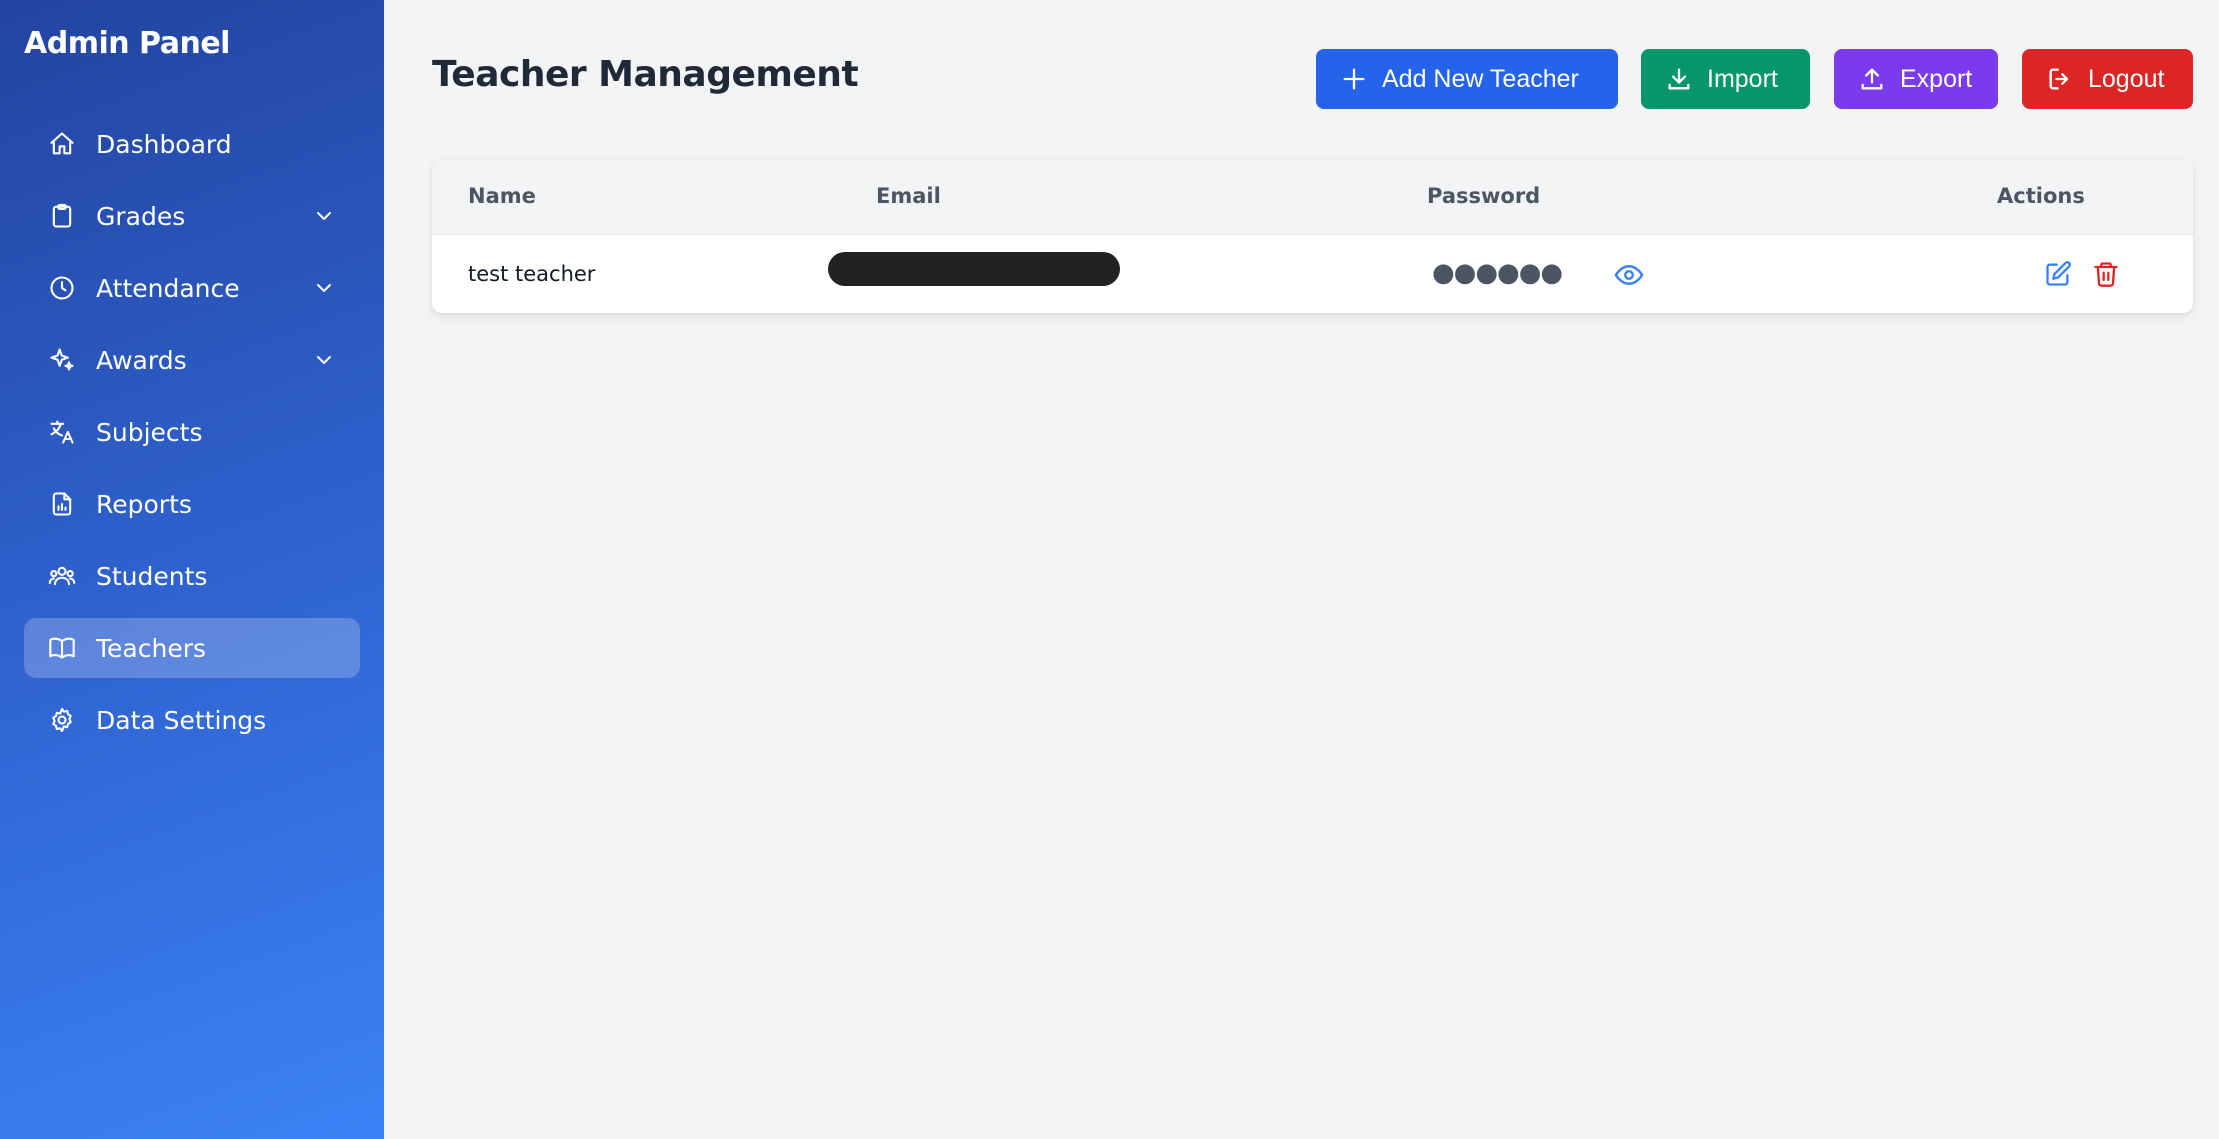 Image resolution: width=2219 pixels, height=1139 pixels. What do you see at coordinates (168, 288) in the screenshot?
I see `sidebar-item-label: Attendance` at bounding box center [168, 288].